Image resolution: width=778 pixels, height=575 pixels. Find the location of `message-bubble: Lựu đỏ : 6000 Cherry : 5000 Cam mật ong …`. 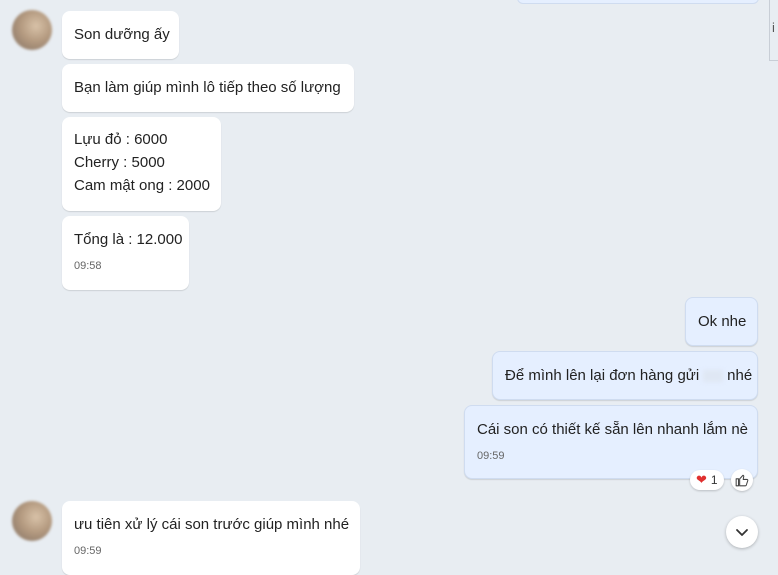

message-bubble: Lựu đỏ : 6000 Cherry : 5000 Cam mật ong … is located at coordinates (141, 164).